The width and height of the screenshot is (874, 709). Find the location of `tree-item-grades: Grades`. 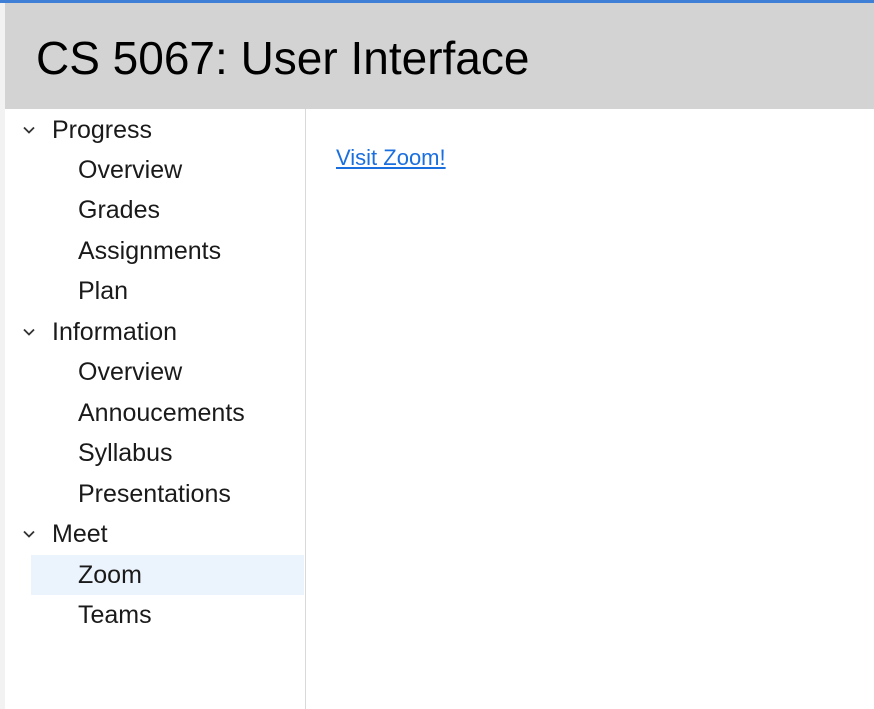

tree-item-grades: Grades is located at coordinates (167, 210).